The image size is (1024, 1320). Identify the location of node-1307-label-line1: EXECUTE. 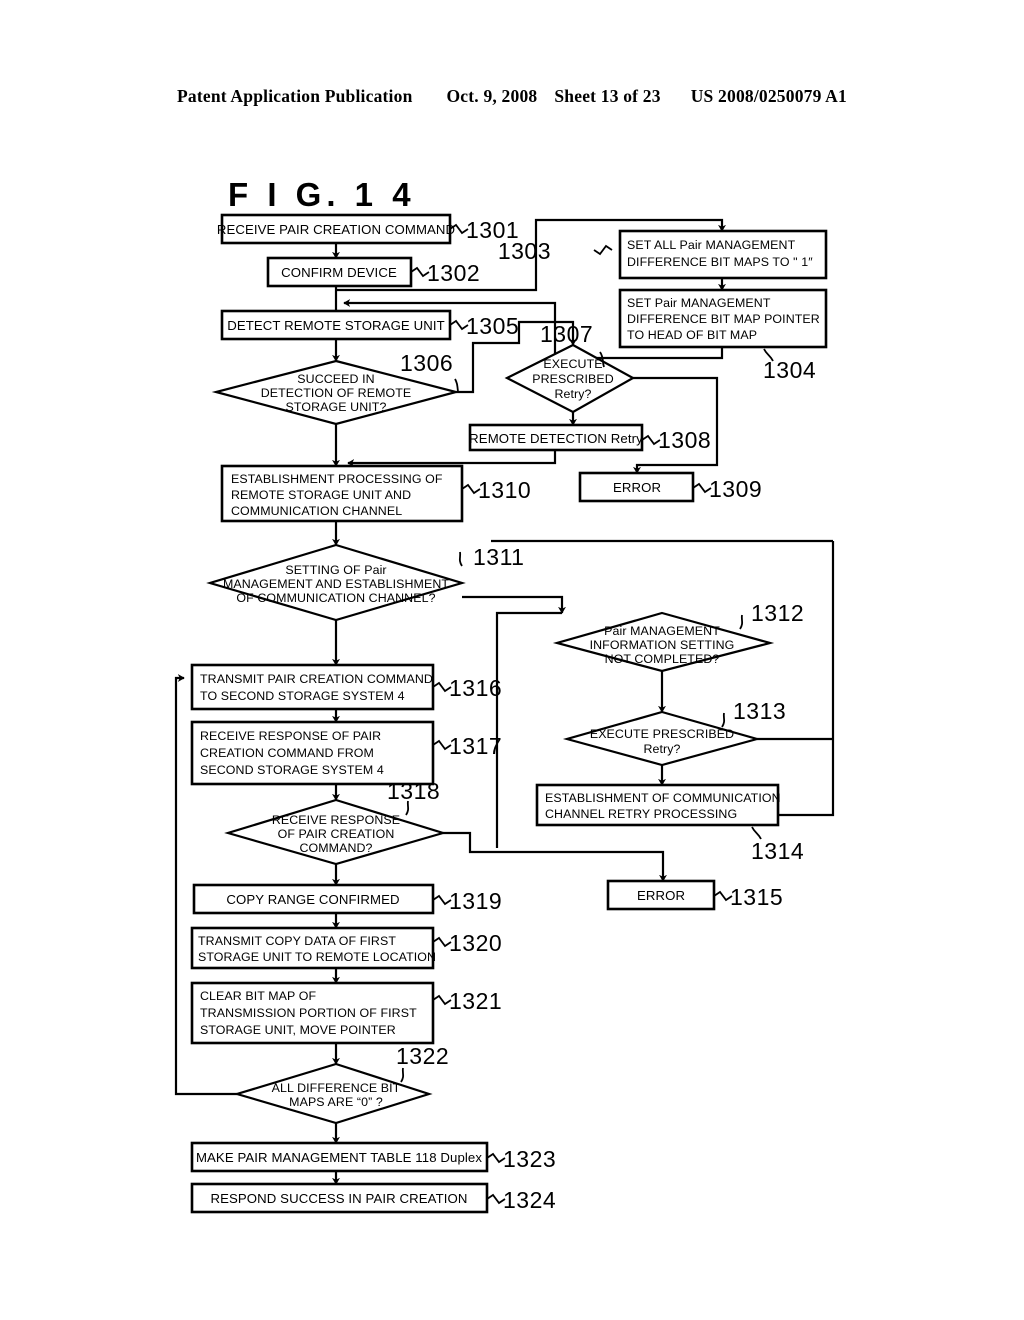
(572, 364).